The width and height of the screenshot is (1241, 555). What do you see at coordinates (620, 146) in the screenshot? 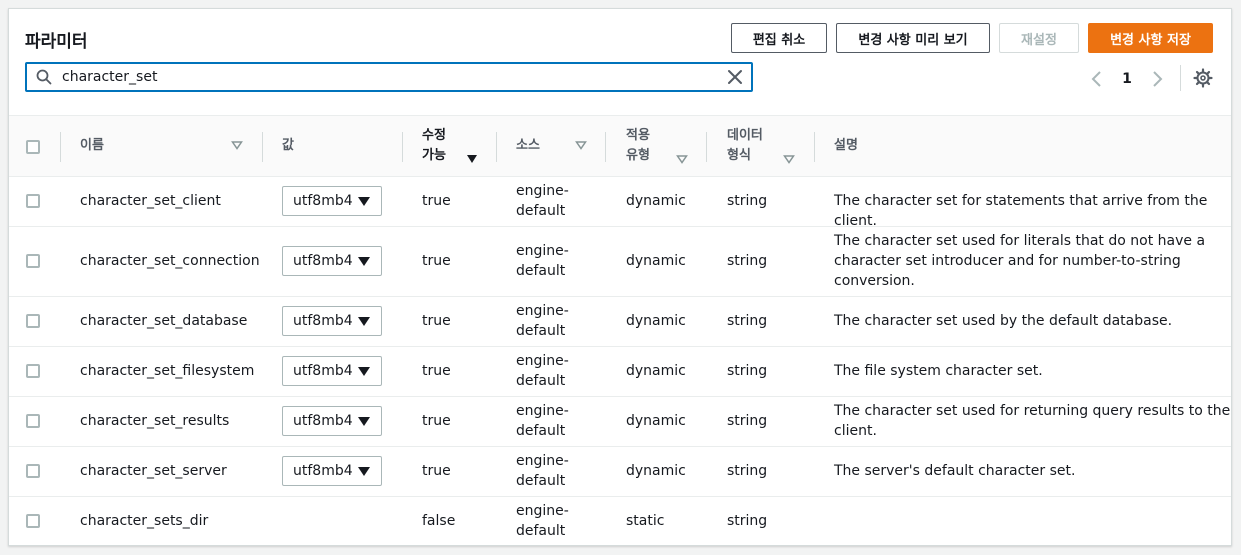
I see `table-header: 이름 값 수정 가능 소스 적용 유형 데이터 형식 설명` at bounding box center [620, 146].